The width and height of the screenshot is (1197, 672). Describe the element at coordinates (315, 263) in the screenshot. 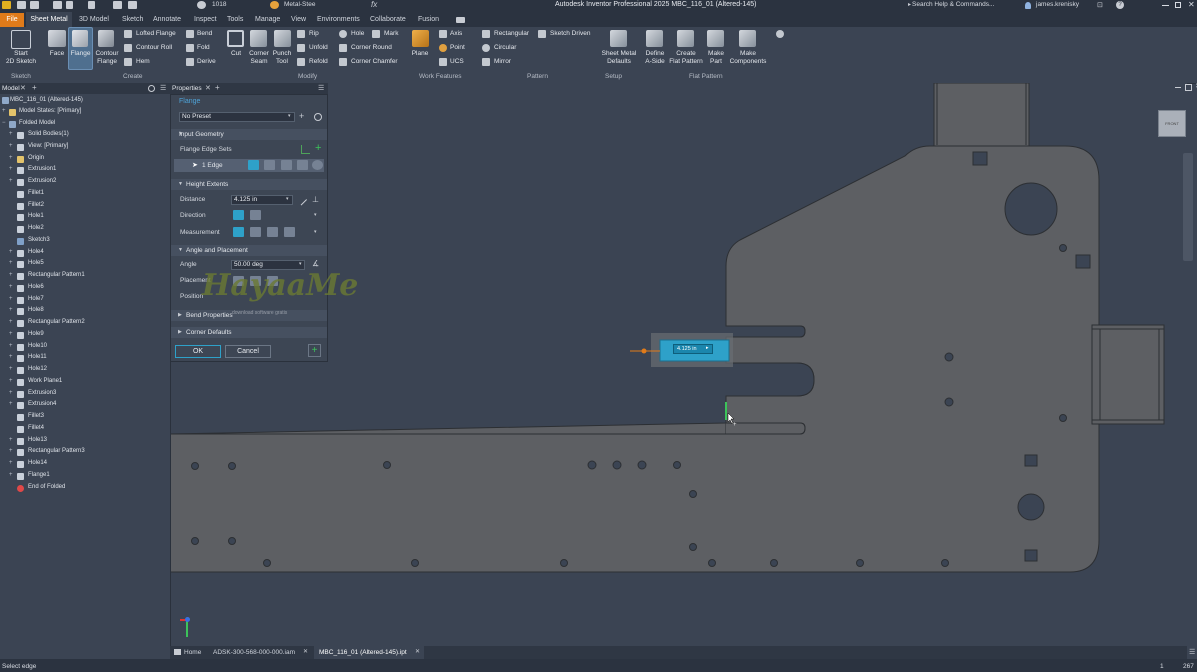

I see `angle-measure-icon: ∡` at that location.